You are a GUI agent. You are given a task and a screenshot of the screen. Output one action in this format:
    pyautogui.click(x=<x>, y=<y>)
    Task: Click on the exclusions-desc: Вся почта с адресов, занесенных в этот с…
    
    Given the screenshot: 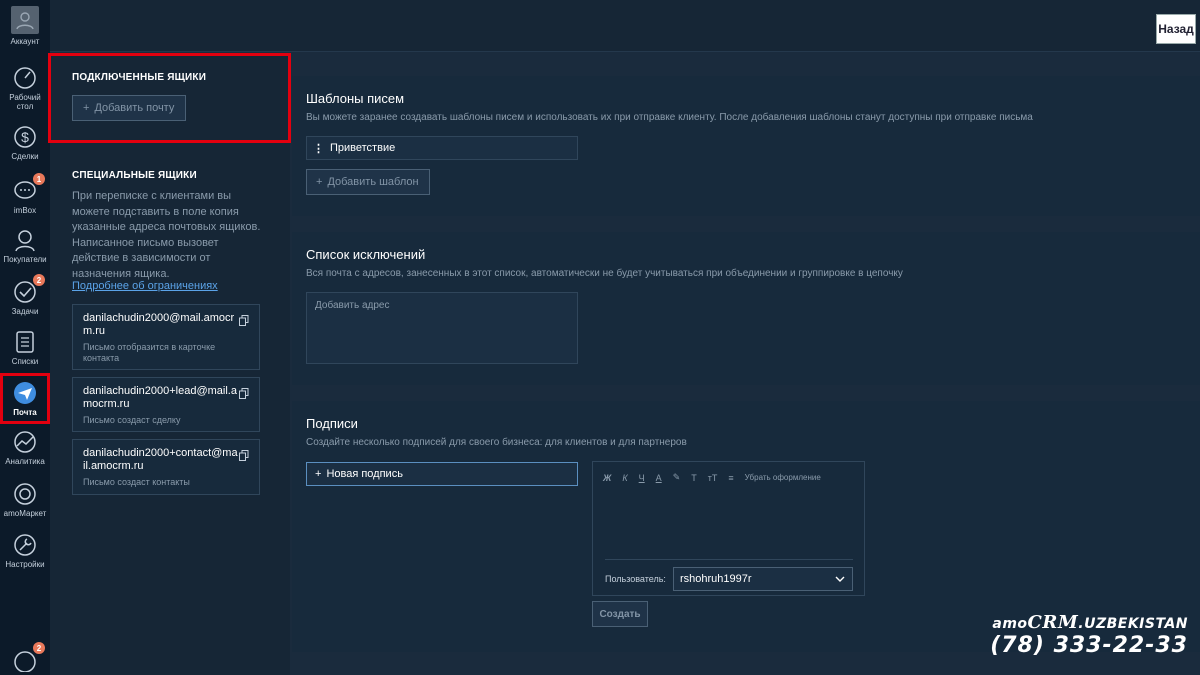 What is the action you would take?
    pyautogui.click(x=604, y=273)
    